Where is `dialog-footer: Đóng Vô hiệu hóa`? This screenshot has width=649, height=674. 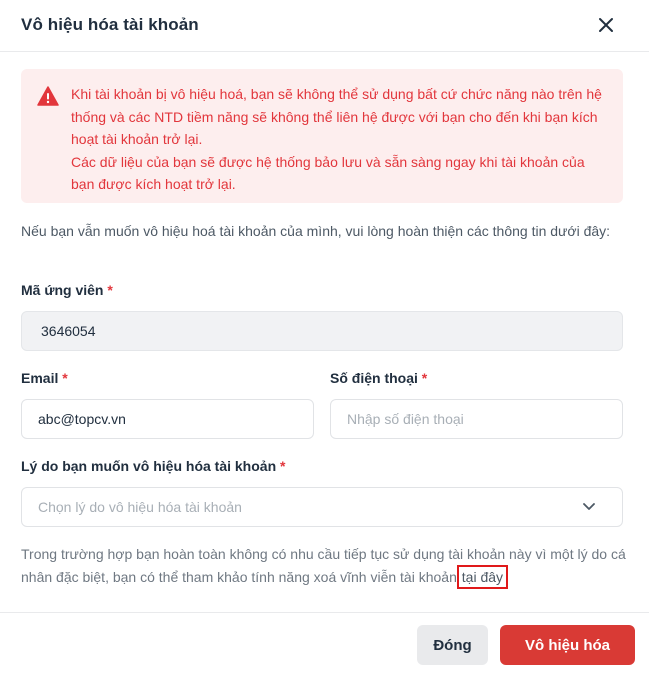
dialog-footer: Đóng Vô hiệu hóa is located at coordinates (324, 643).